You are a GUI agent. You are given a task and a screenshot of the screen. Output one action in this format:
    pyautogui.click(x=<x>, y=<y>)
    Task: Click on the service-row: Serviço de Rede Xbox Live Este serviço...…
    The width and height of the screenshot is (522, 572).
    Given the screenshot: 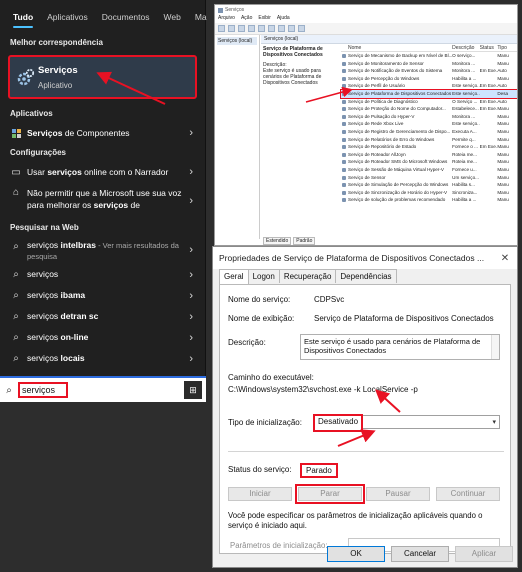 What is the action you would take?
    pyautogui.click(x=429, y=124)
    